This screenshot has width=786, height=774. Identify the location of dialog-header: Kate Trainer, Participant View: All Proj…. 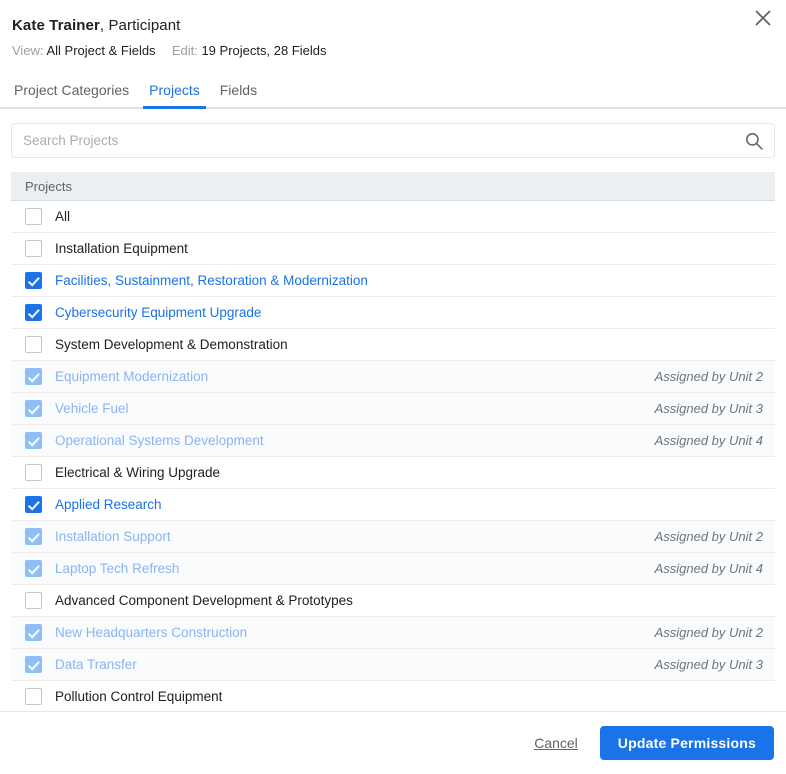
(393, 30).